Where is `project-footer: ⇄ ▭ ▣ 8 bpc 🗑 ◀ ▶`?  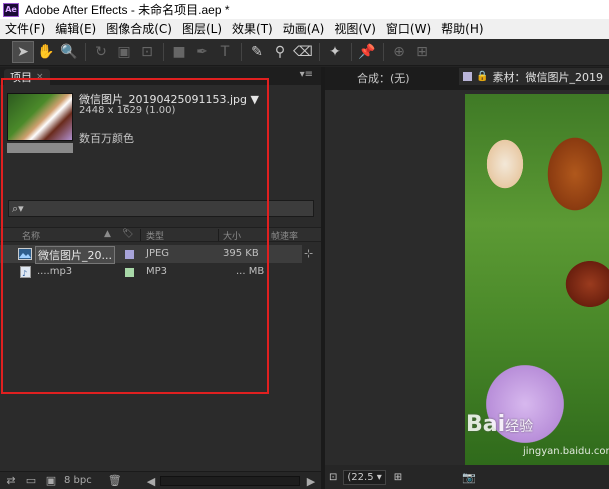
project-footer: ⇄ ▭ ▣ 8 bpc 🗑 ◀ ▶ is located at coordinates (160, 480).